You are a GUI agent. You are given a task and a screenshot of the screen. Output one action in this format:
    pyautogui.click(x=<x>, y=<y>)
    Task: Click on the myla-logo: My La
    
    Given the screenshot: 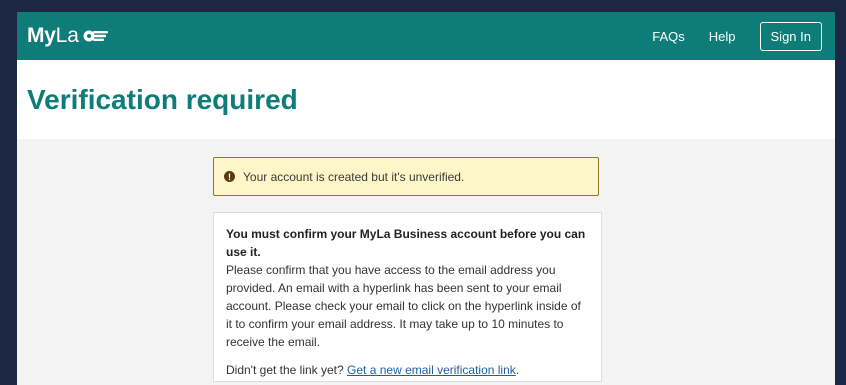 What is the action you would take?
    pyautogui.click(x=68, y=36)
    